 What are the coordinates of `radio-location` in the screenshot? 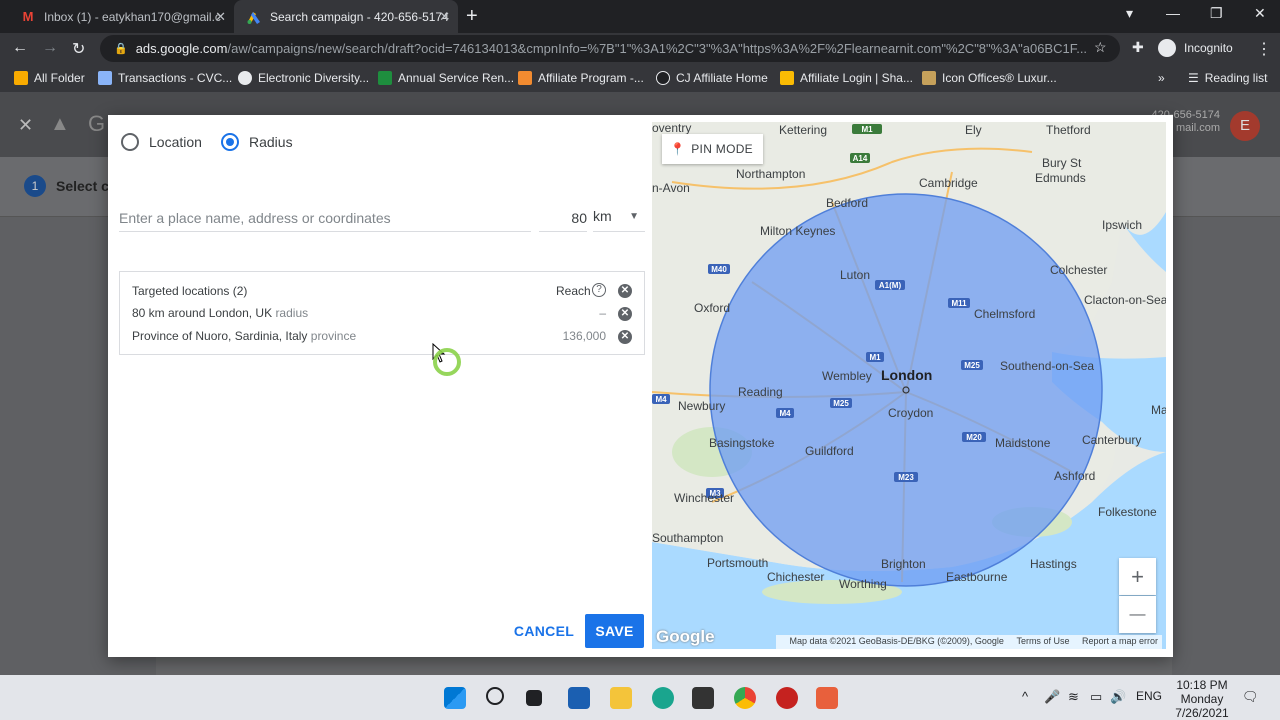 It's located at (130, 142).